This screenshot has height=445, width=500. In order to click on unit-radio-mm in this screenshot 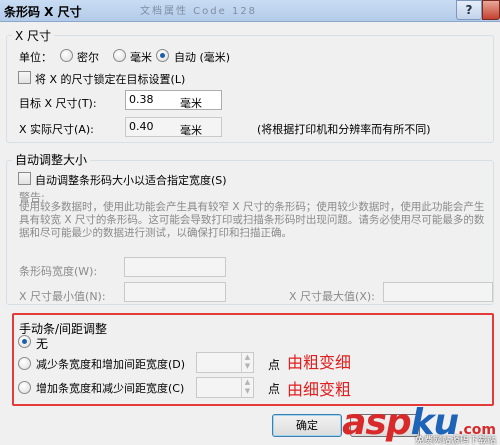, I will do `click(119, 55)`.